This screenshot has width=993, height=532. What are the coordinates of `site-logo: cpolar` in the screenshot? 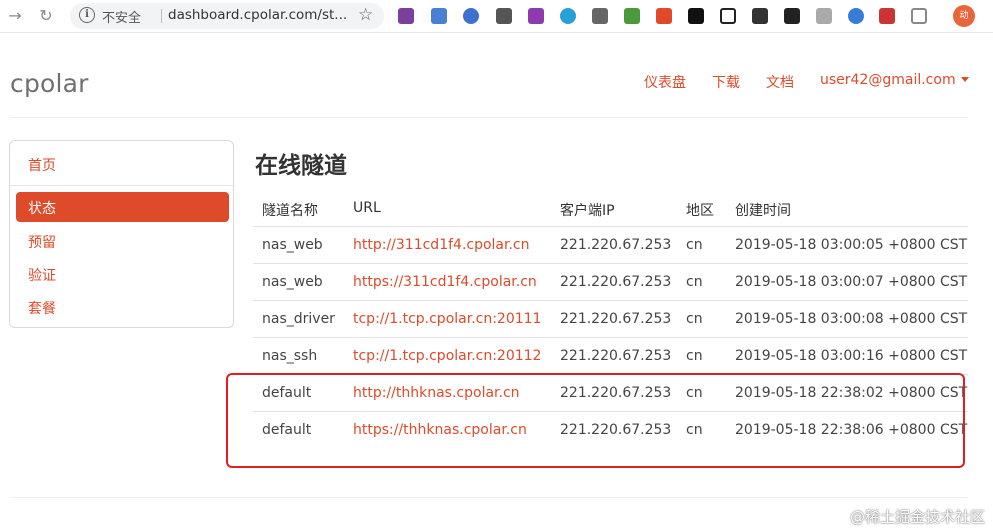 It's located at (49, 83).